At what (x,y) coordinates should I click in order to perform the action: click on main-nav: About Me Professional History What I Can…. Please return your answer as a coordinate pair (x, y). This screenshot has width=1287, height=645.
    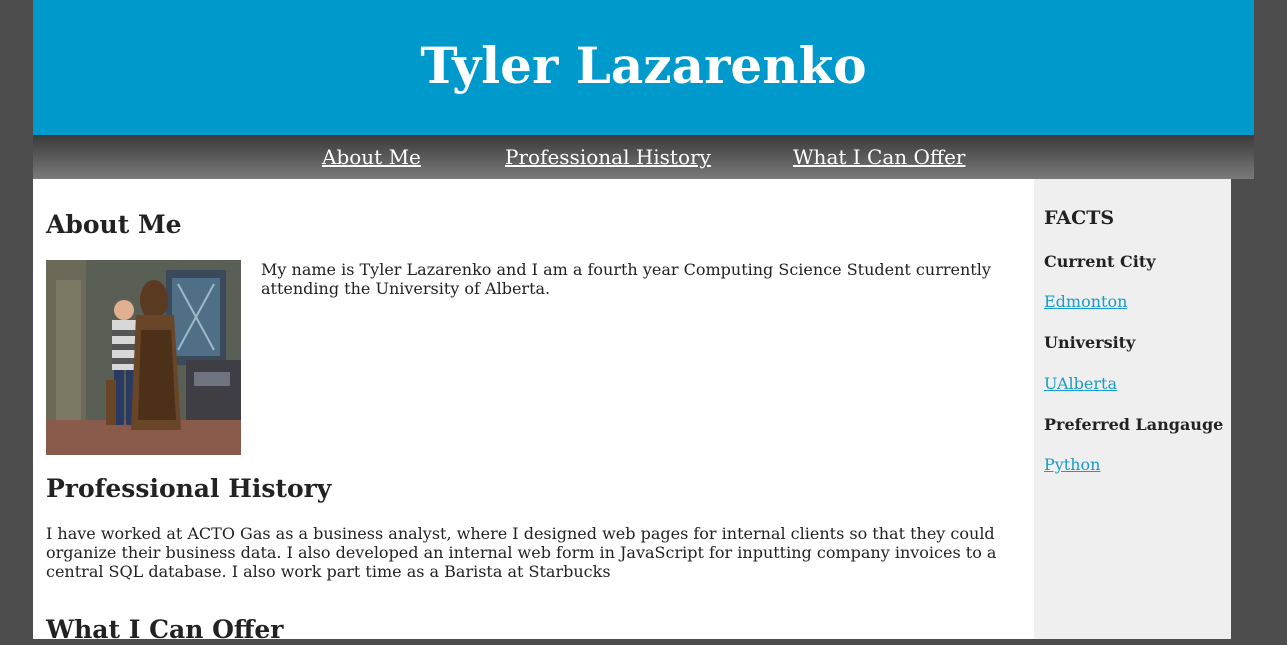
    Looking at the image, I should click on (643, 157).